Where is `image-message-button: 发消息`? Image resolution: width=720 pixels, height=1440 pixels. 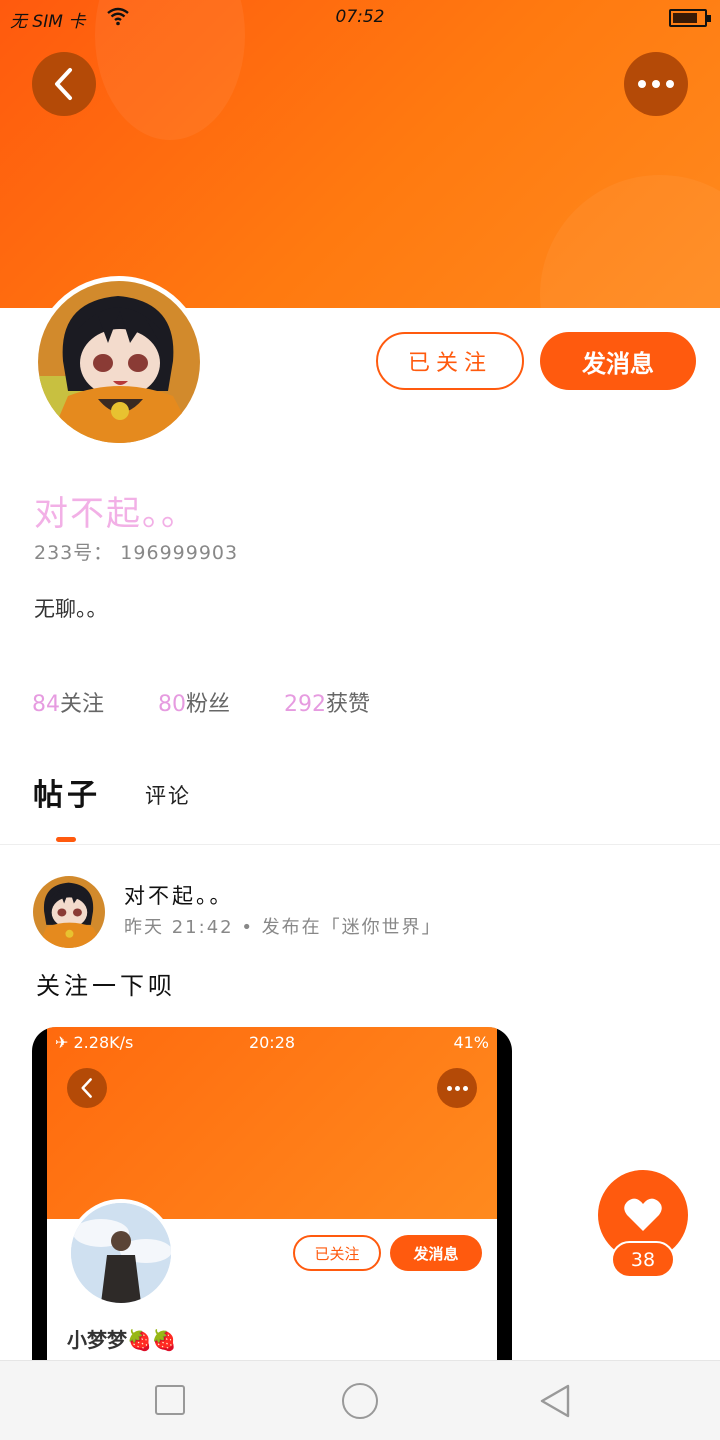 image-message-button: 发消息 is located at coordinates (436, 1253).